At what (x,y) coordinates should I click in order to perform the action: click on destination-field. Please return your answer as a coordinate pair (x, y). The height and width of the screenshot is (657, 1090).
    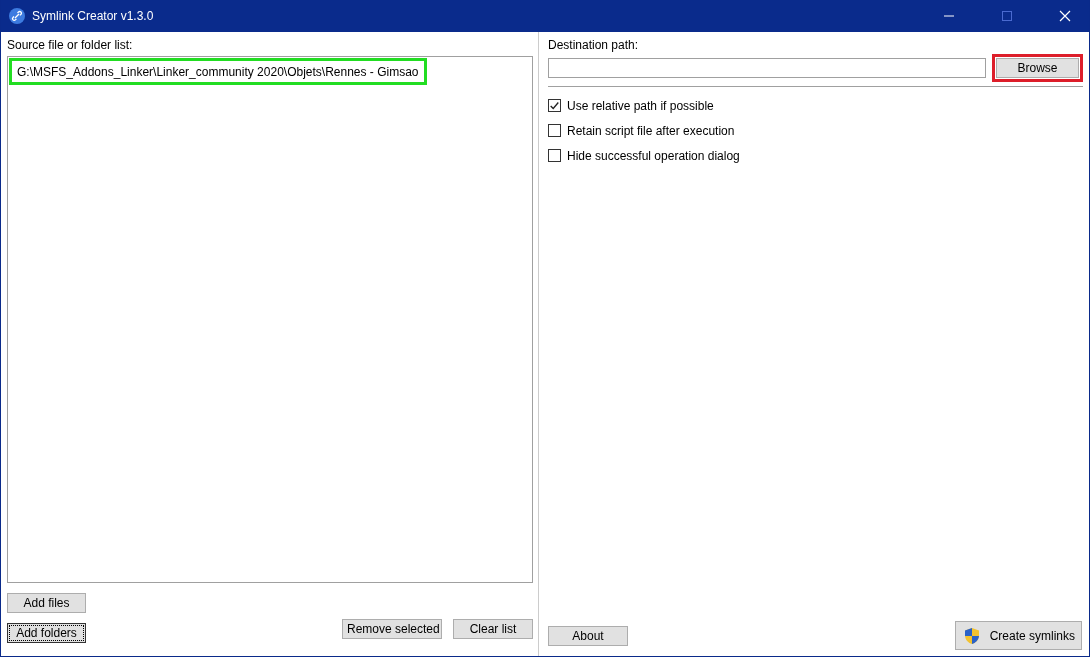
    Looking at the image, I should click on (767, 68).